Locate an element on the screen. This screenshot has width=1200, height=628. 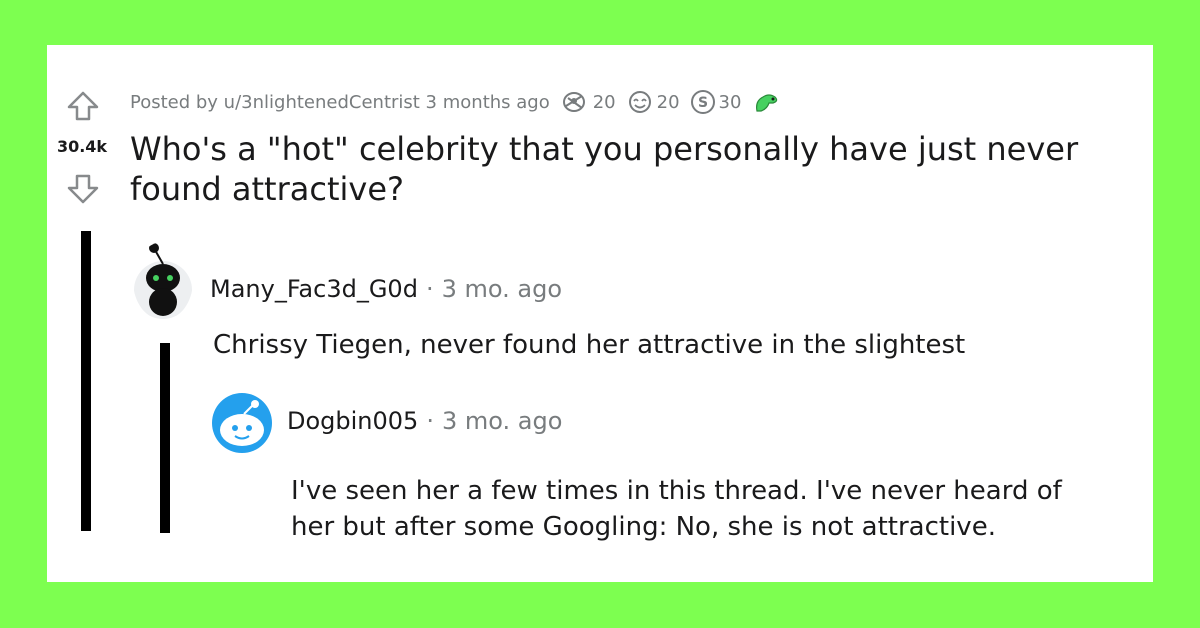
helpful-award-icon is located at coordinates (573, 102).